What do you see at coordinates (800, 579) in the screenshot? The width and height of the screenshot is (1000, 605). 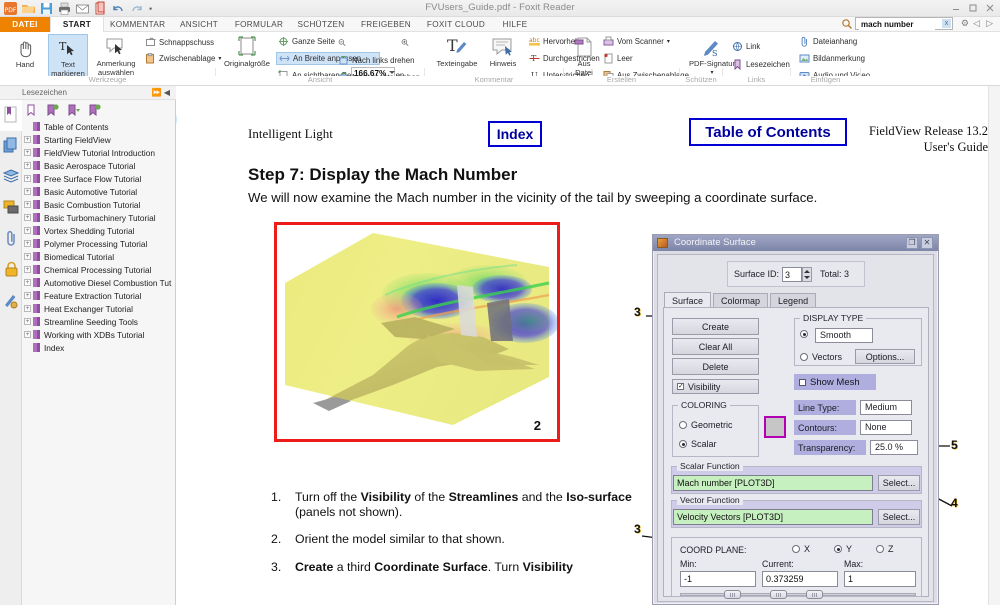 I see `coord-current-input: 0.373259` at bounding box center [800, 579].